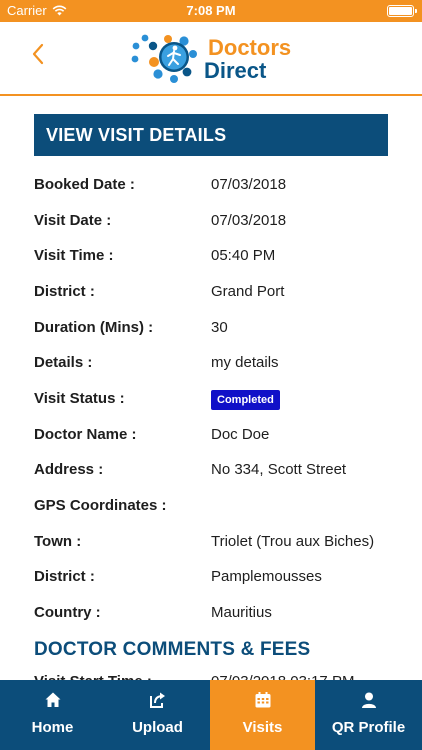 This screenshot has width=422, height=750. I want to click on person-icon, so click(369, 700).